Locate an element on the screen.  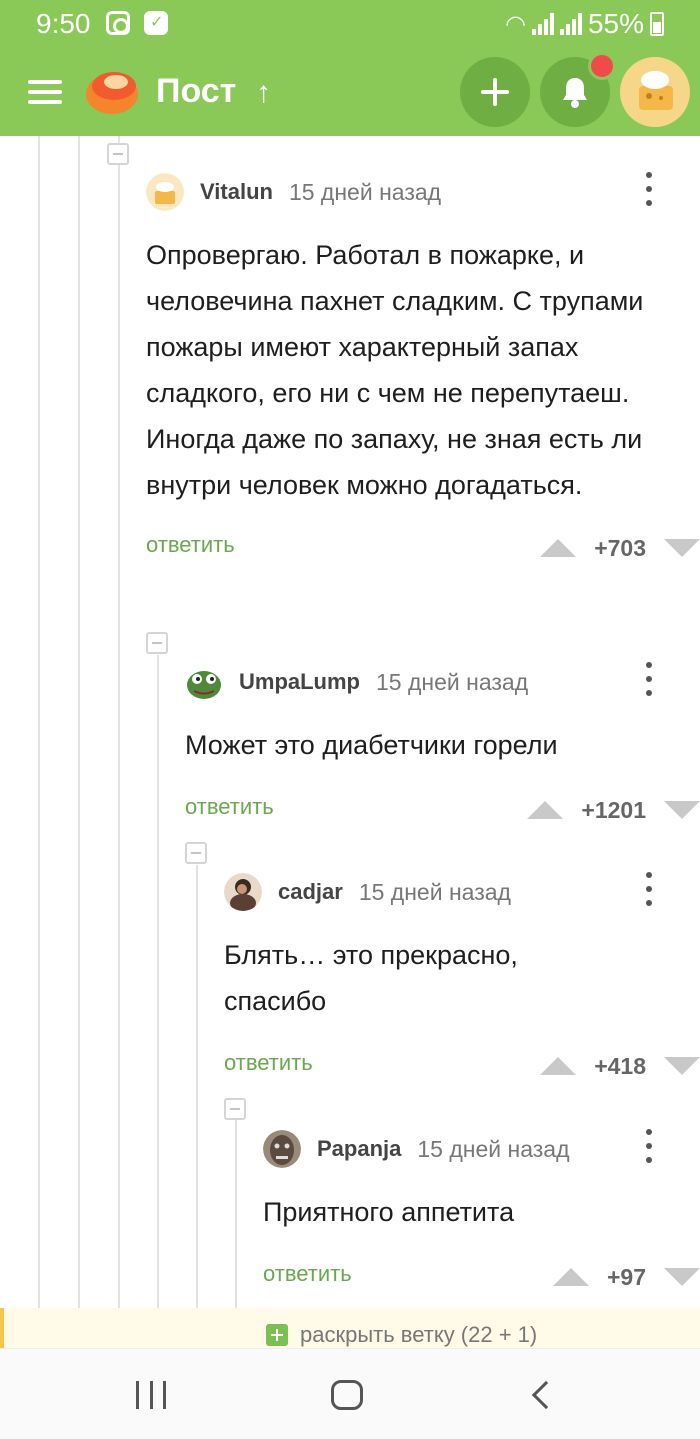
page-title: Пост is located at coordinates (196, 91).